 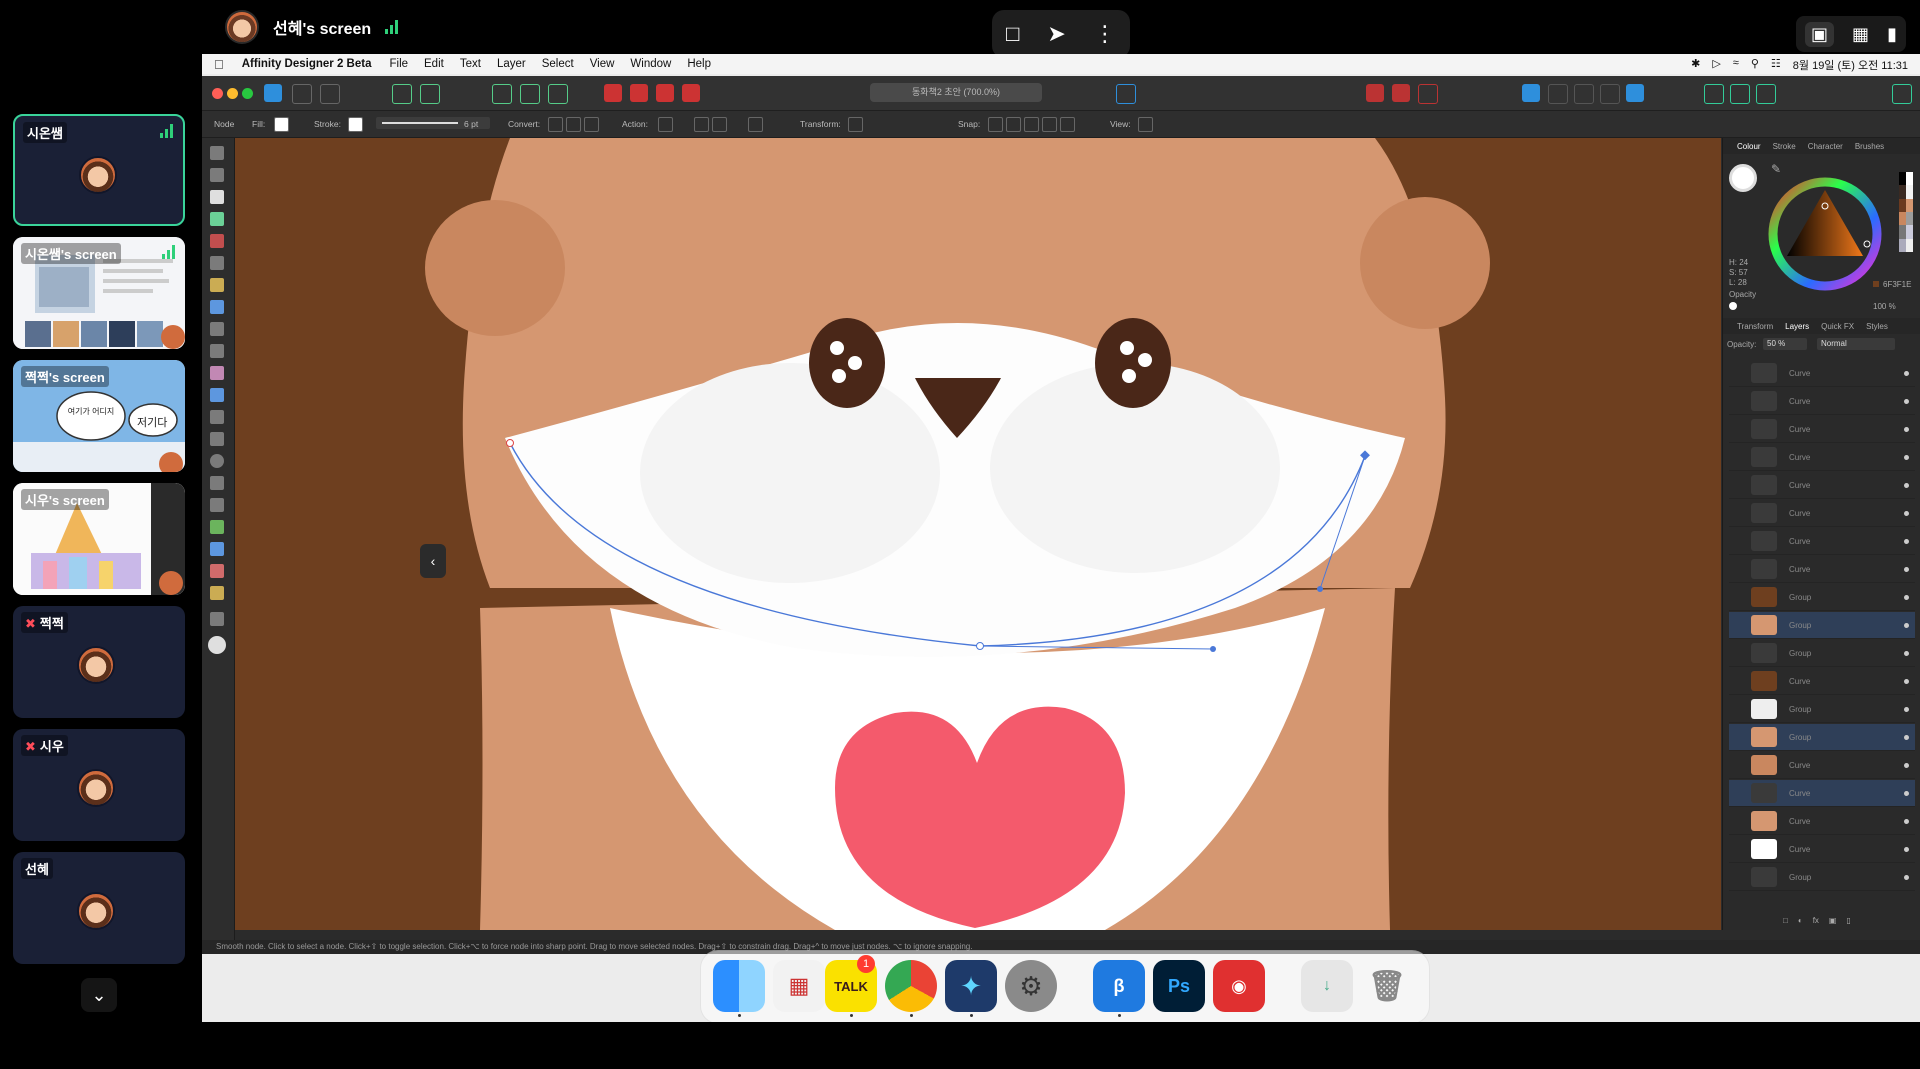 What do you see at coordinates (217, 439) in the screenshot?
I see `rectangle-tool-icon` at bounding box center [217, 439].